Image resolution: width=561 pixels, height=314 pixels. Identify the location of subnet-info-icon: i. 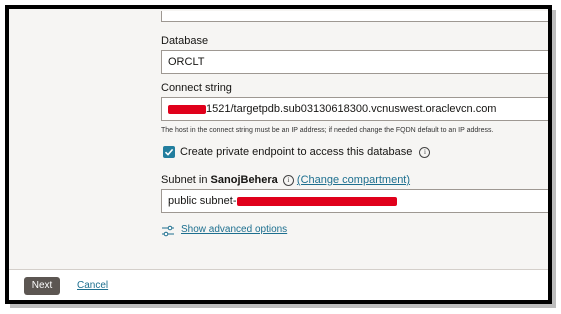
(288, 180).